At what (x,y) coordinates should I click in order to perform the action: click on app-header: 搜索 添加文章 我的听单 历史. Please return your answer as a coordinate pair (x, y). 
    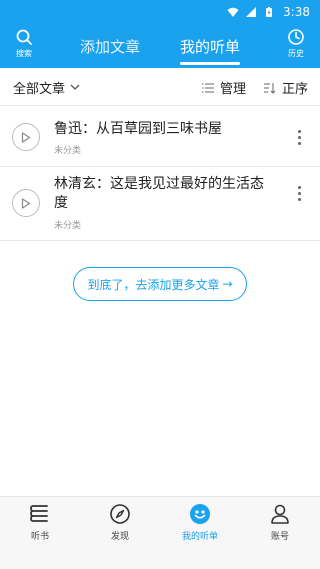
    Looking at the image, I should click on (160, 46).